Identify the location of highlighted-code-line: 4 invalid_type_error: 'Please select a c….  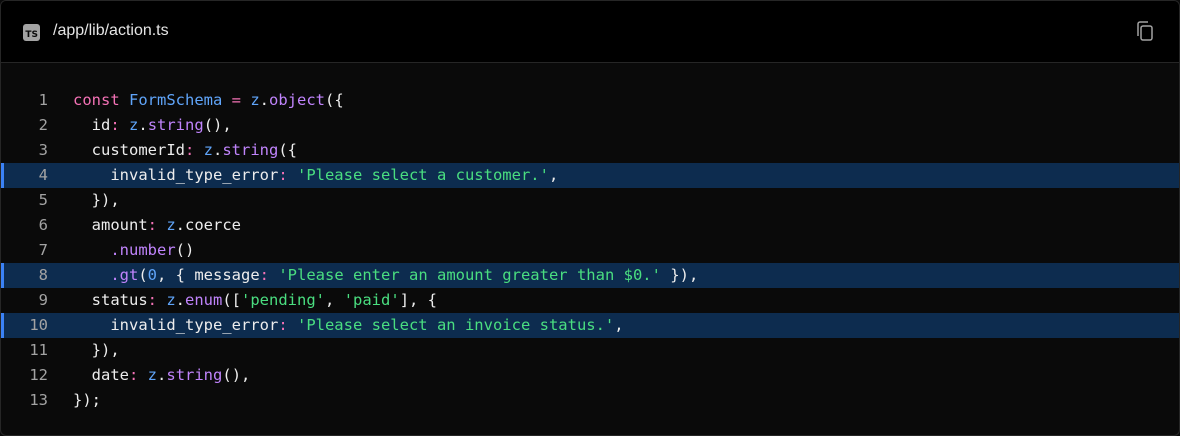
(590, 175).